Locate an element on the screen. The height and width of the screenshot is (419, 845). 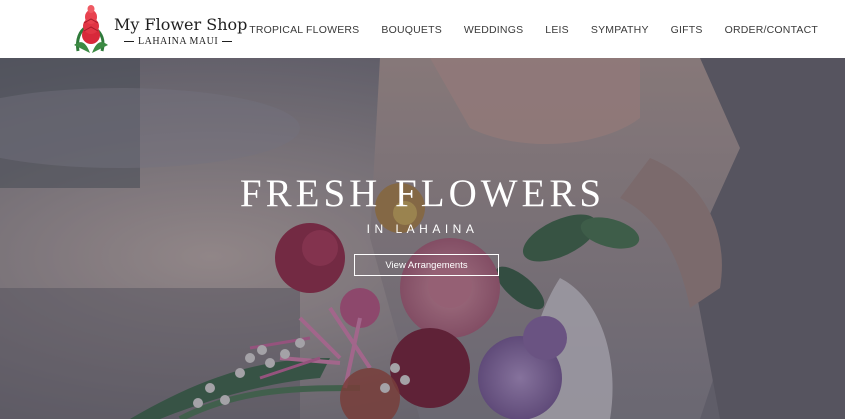
nav-weddings: WEDDINGS is located at coordinates (493, 30).